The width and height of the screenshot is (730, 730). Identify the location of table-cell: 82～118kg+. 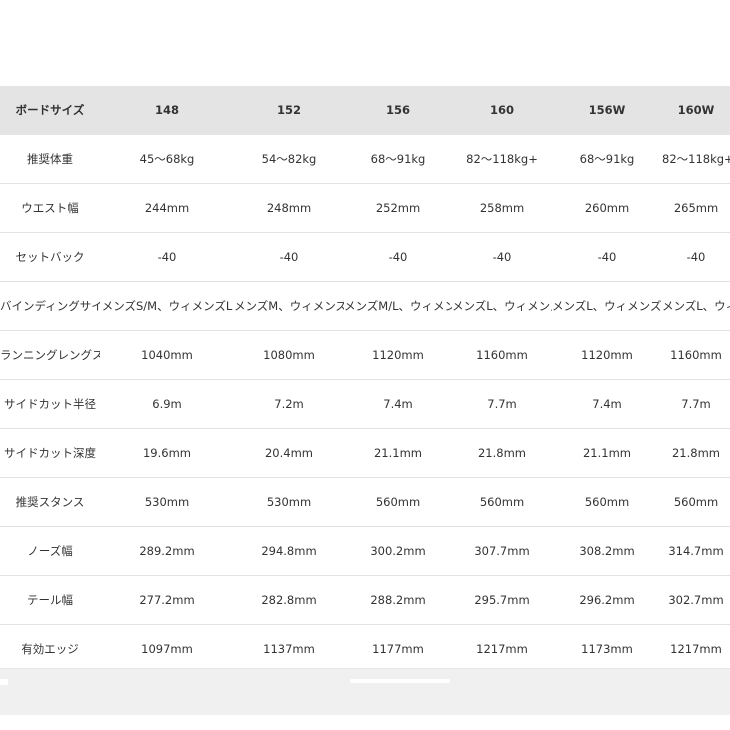
(696, 159).